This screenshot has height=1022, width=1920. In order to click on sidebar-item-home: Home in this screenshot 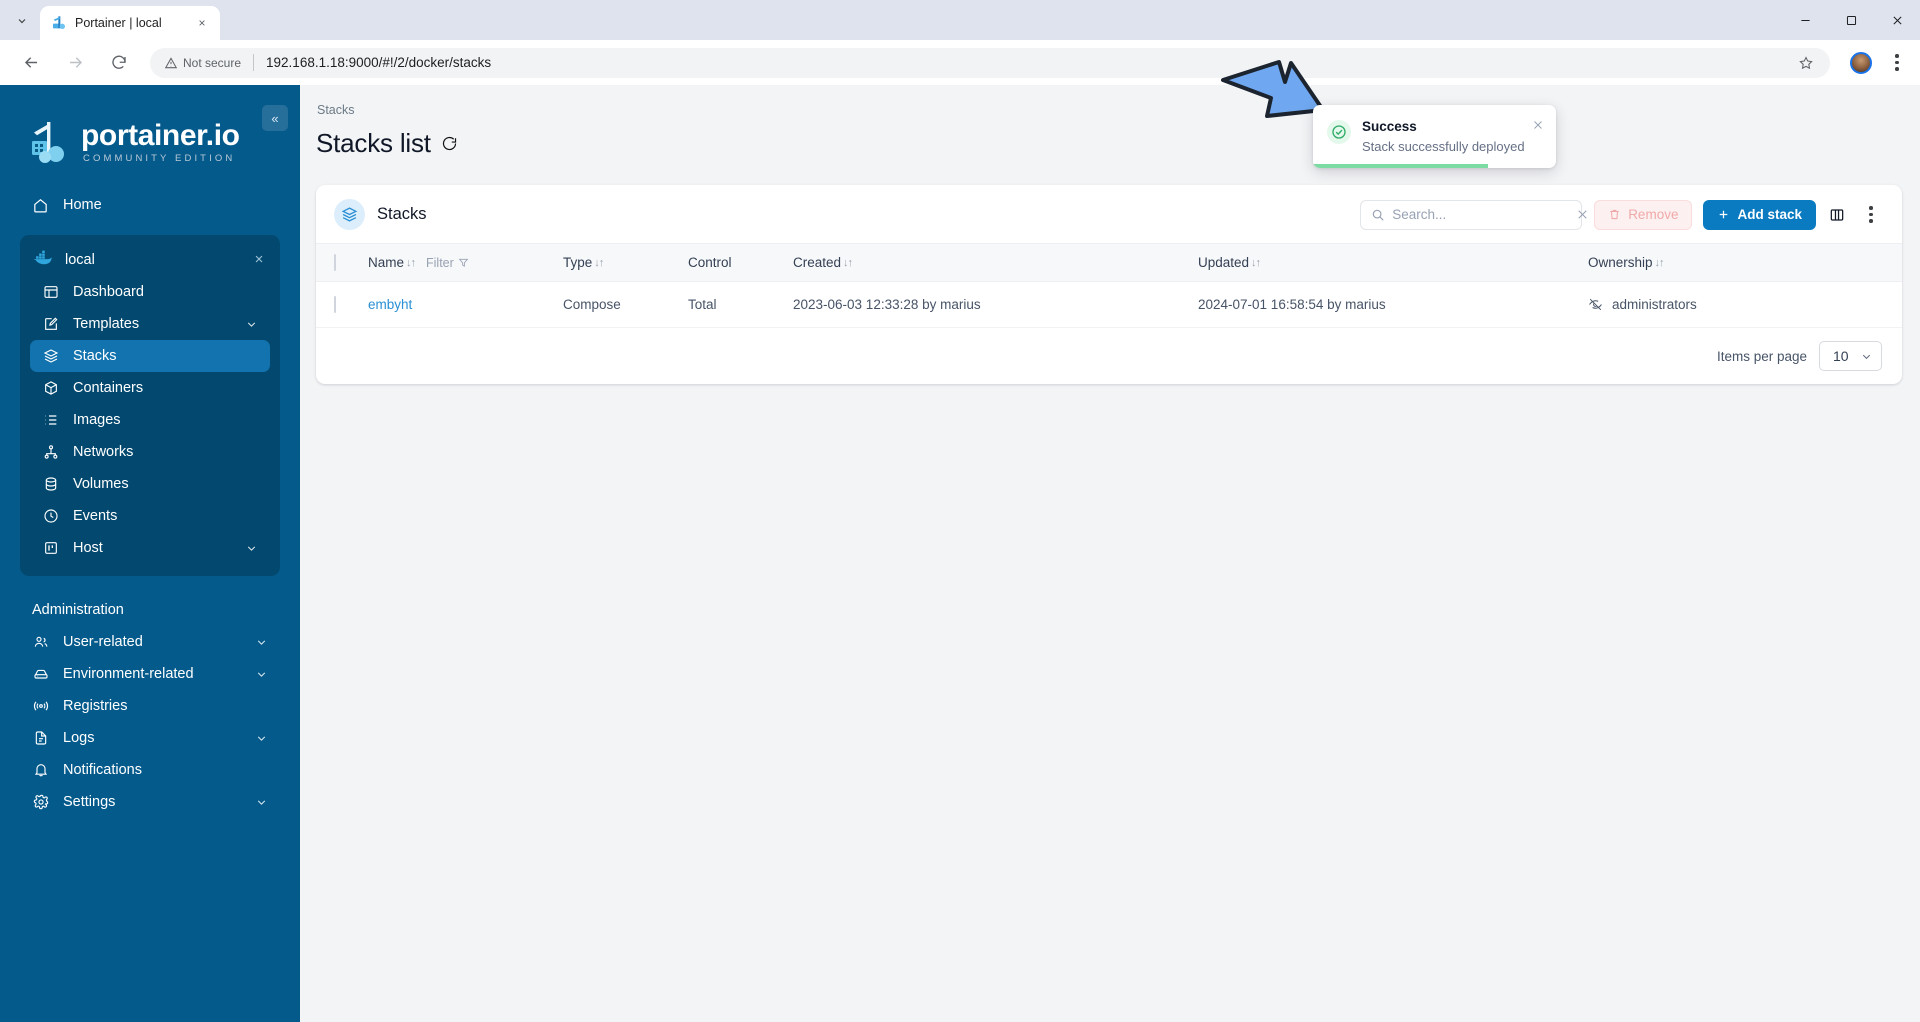, I will do `click(150, 205)`.